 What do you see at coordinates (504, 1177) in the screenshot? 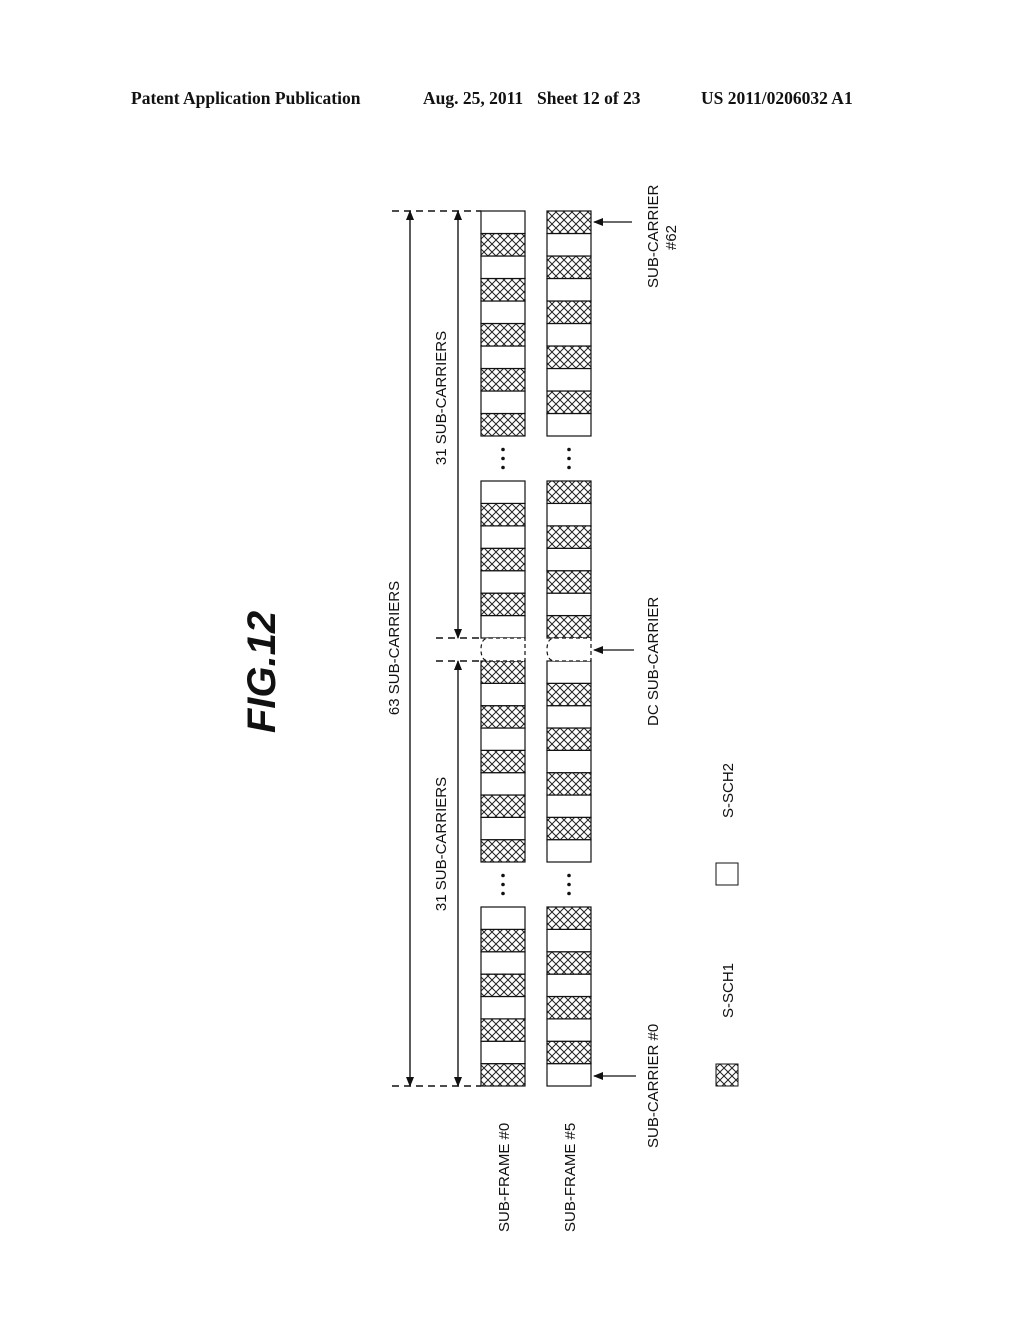
I see `label-subframe-0: SUB-FRAME #0` at bounding box center [504, 1177].